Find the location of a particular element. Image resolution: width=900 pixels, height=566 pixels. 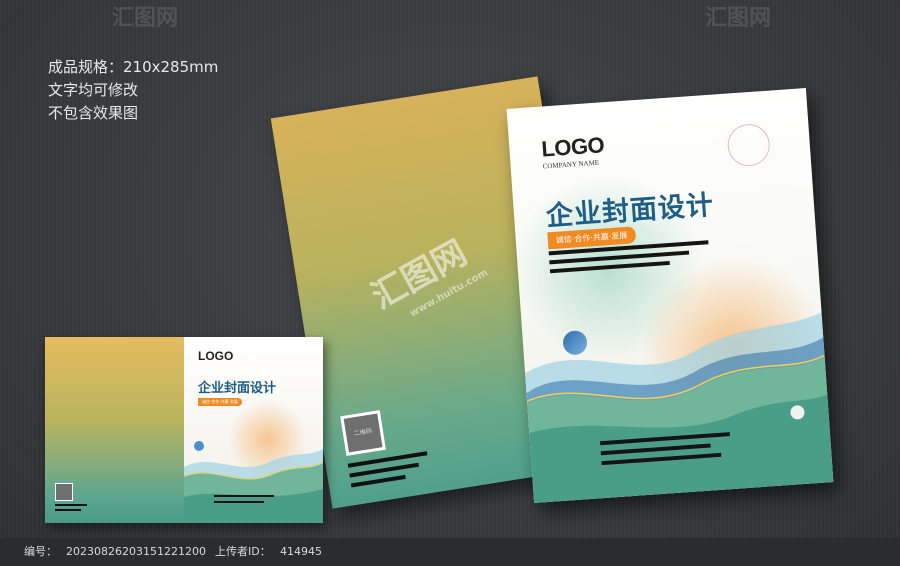

footer-bar: 编号： 20230826203151221200 上传者ID： 414945 is located at coordinates (450, 552).